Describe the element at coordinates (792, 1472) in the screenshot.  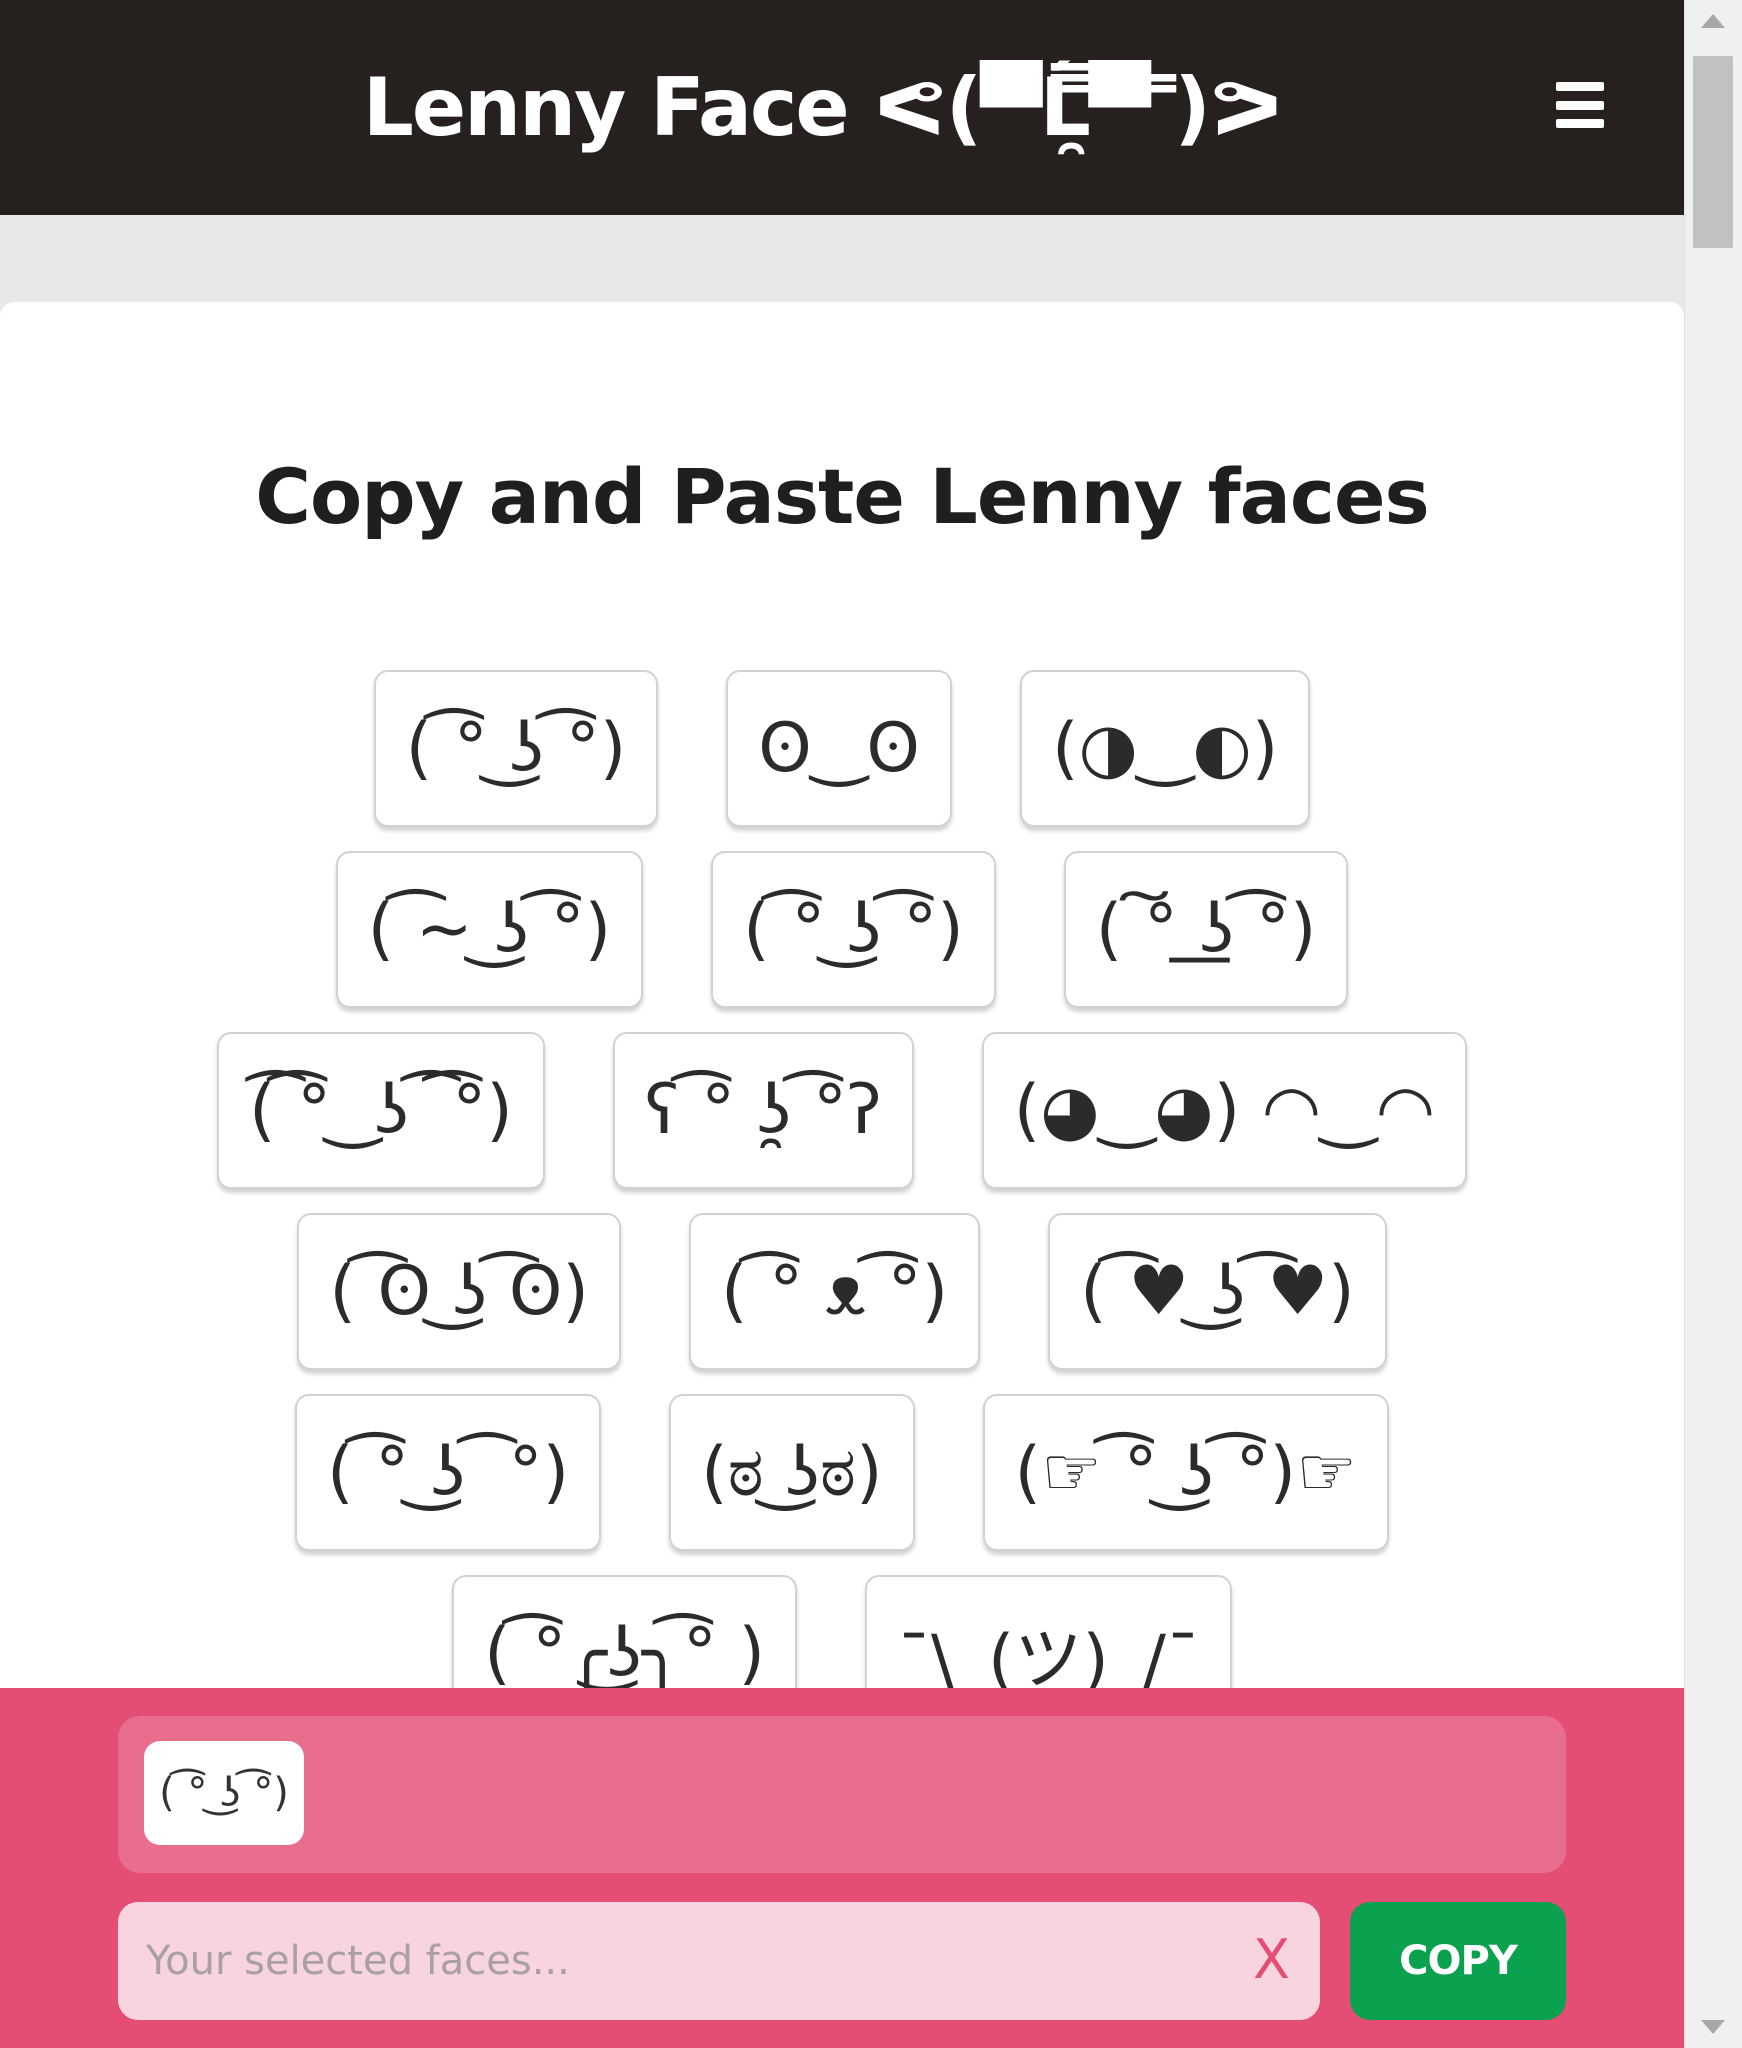
I see `face-button: (ಠ ͜ʖಠ)` at that location.